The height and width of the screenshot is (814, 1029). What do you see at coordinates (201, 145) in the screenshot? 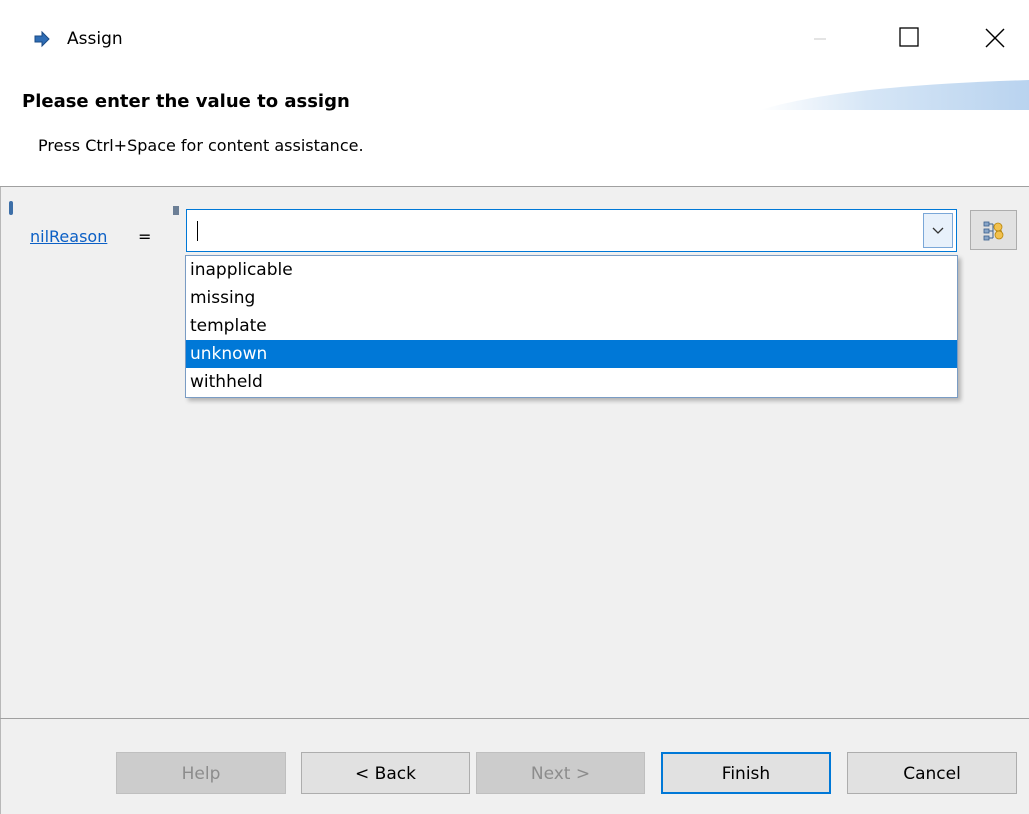
I see `page-description: Press Ctrl+Space for content assistance.` at bounding box center [201, 145].